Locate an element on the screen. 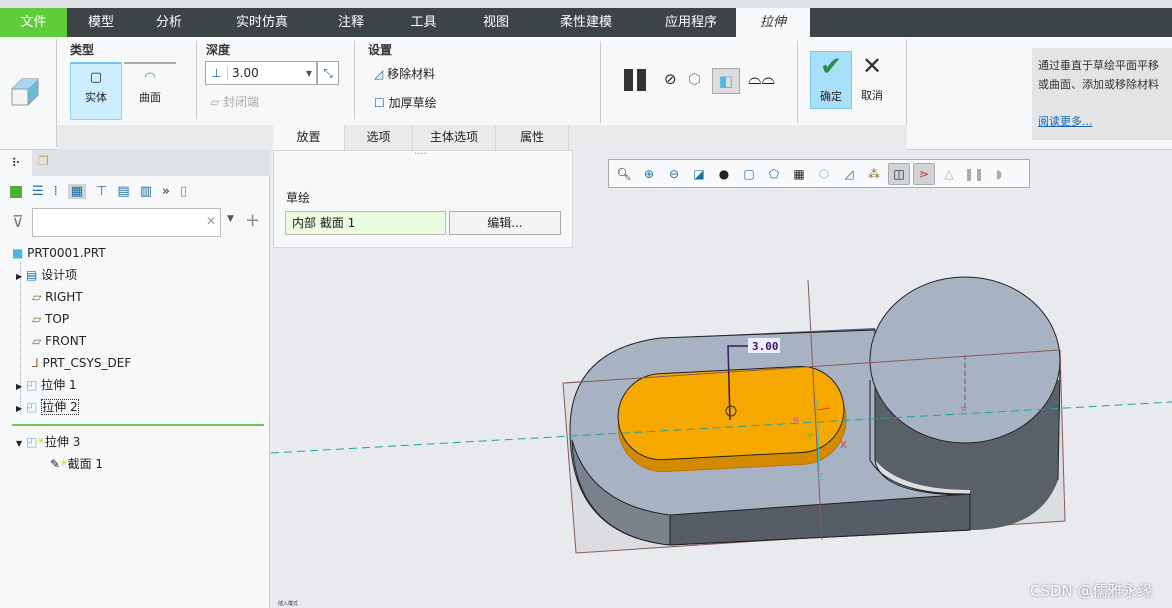 This screenshot has height=608, width=1172. ok-button: ✔ 确定 is located at coordinates (831, 80).